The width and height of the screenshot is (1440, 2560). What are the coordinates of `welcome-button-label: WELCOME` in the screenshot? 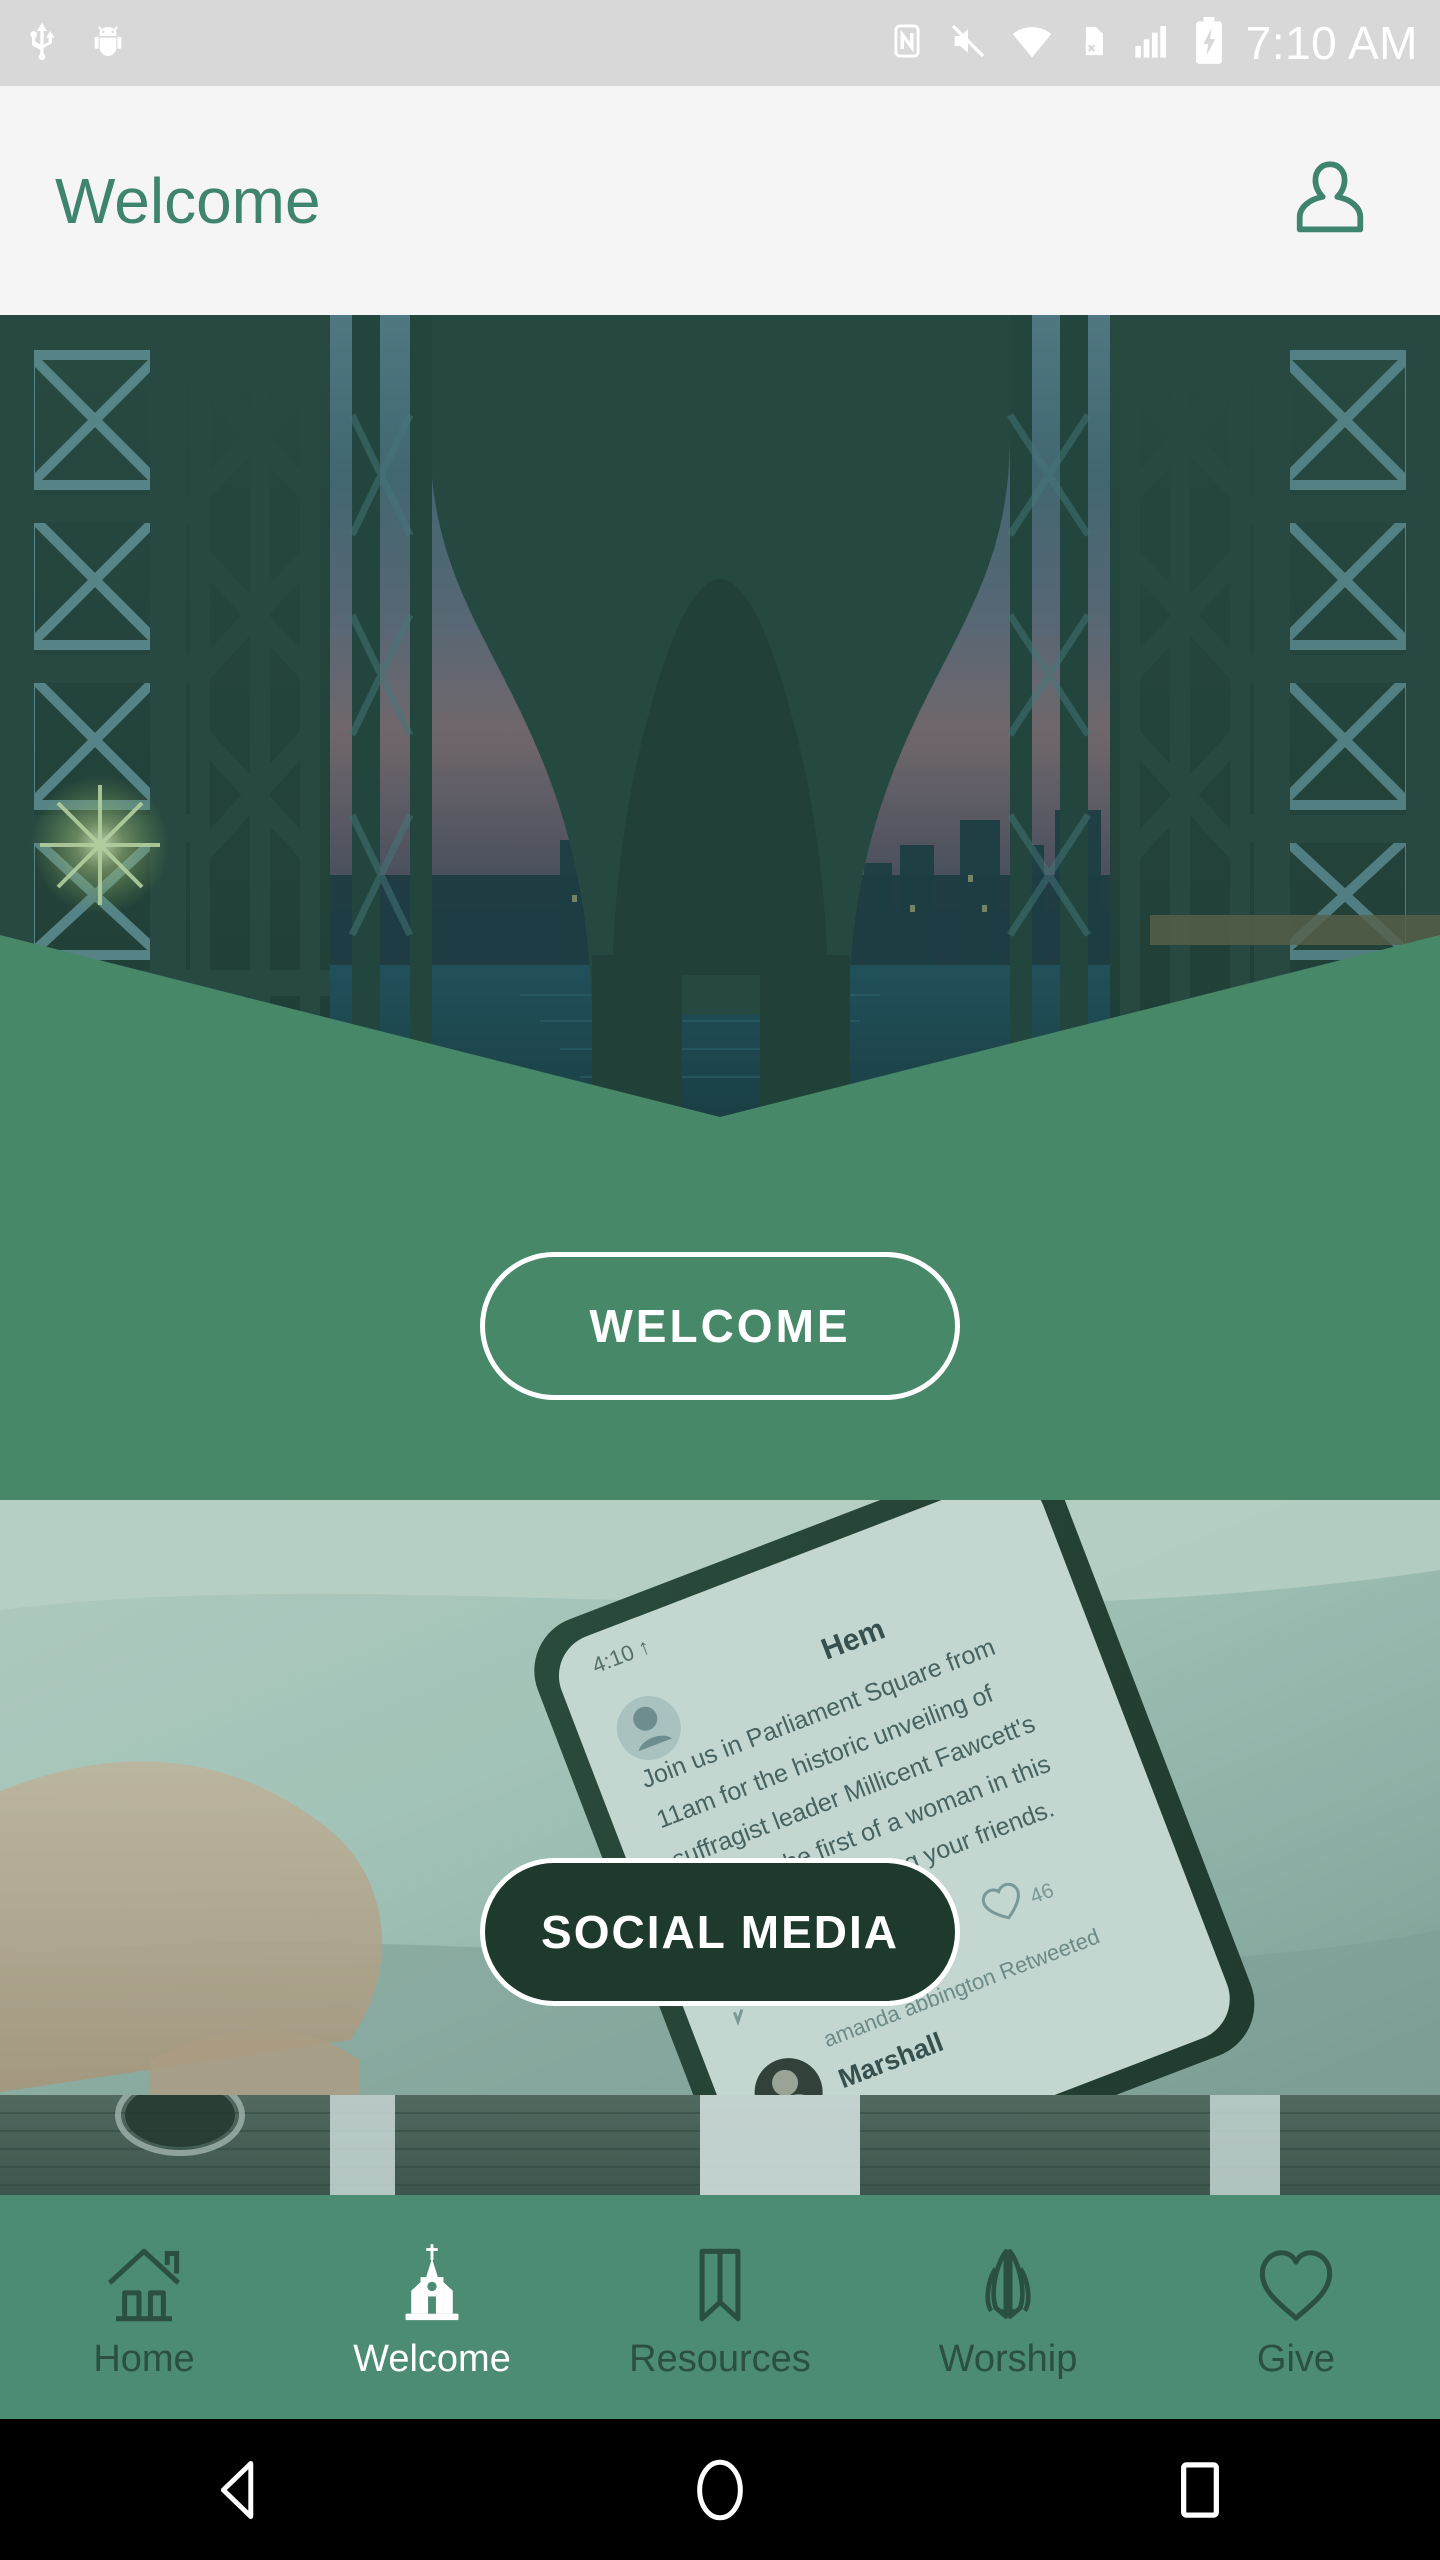 It's located at (720, 1326).